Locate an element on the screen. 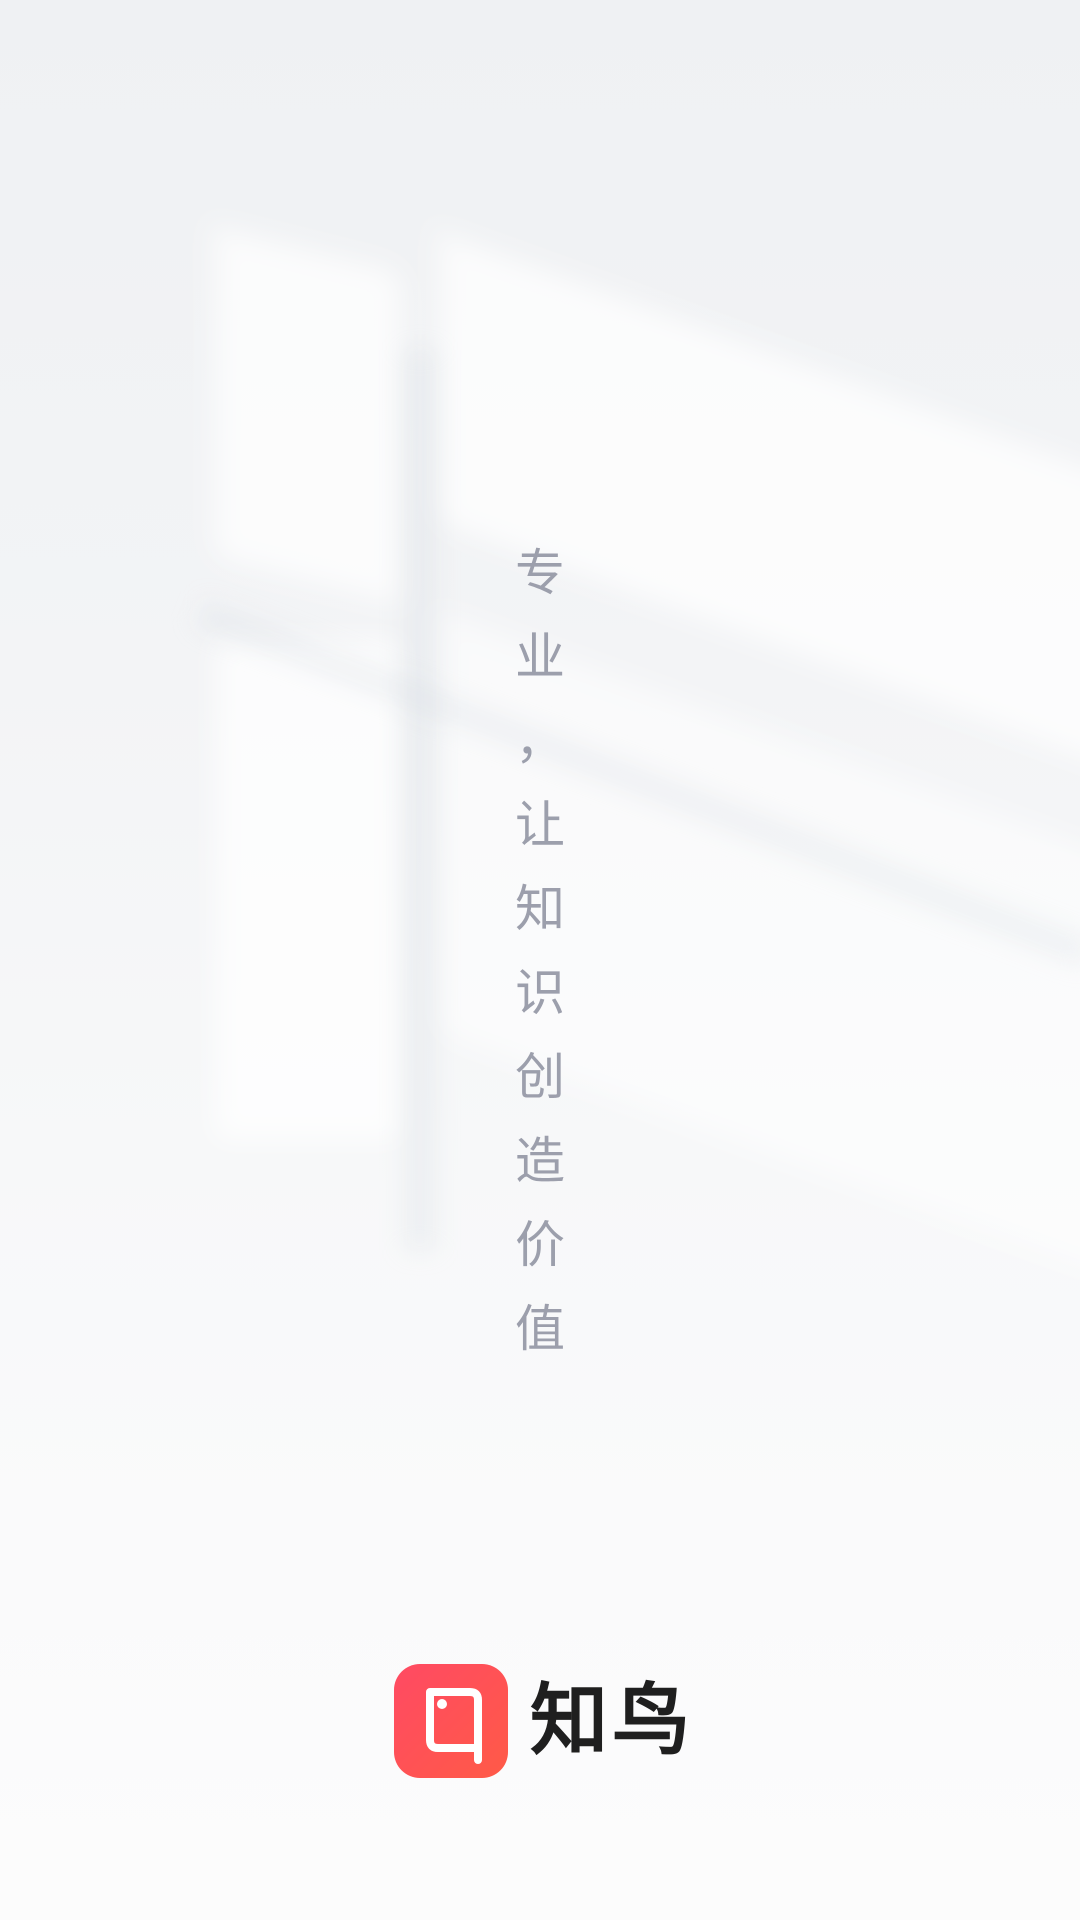  slogan-char: 知 is located at coordinates (540, 909).